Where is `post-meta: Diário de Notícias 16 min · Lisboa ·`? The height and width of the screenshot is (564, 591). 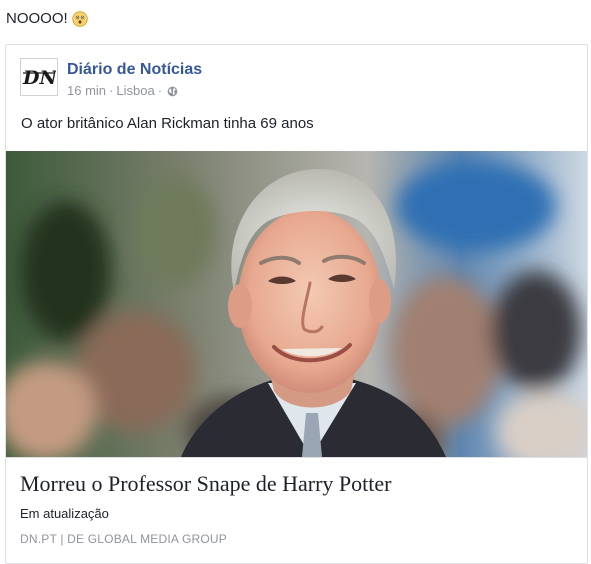 post-meta: Diário de Notícias 16 min · Lisboa · is located at coordinates (134, 80).